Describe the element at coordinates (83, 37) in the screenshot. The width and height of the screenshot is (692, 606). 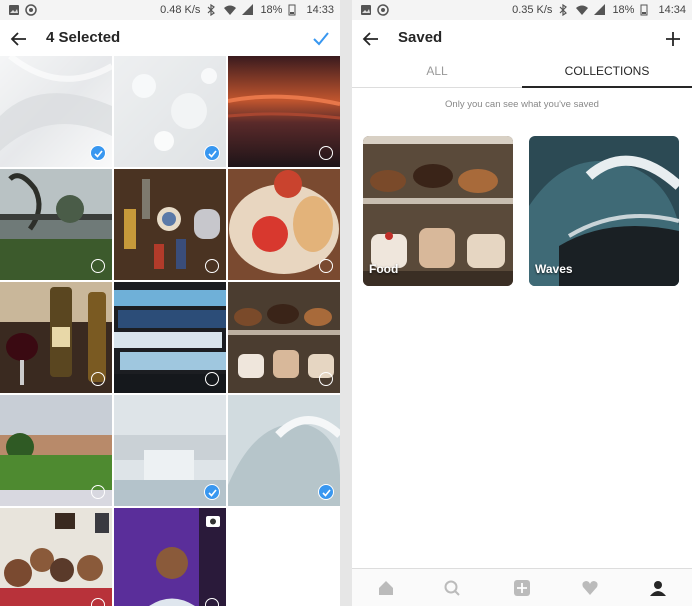
I see `selection-count-title: 4 Selected` at that location.